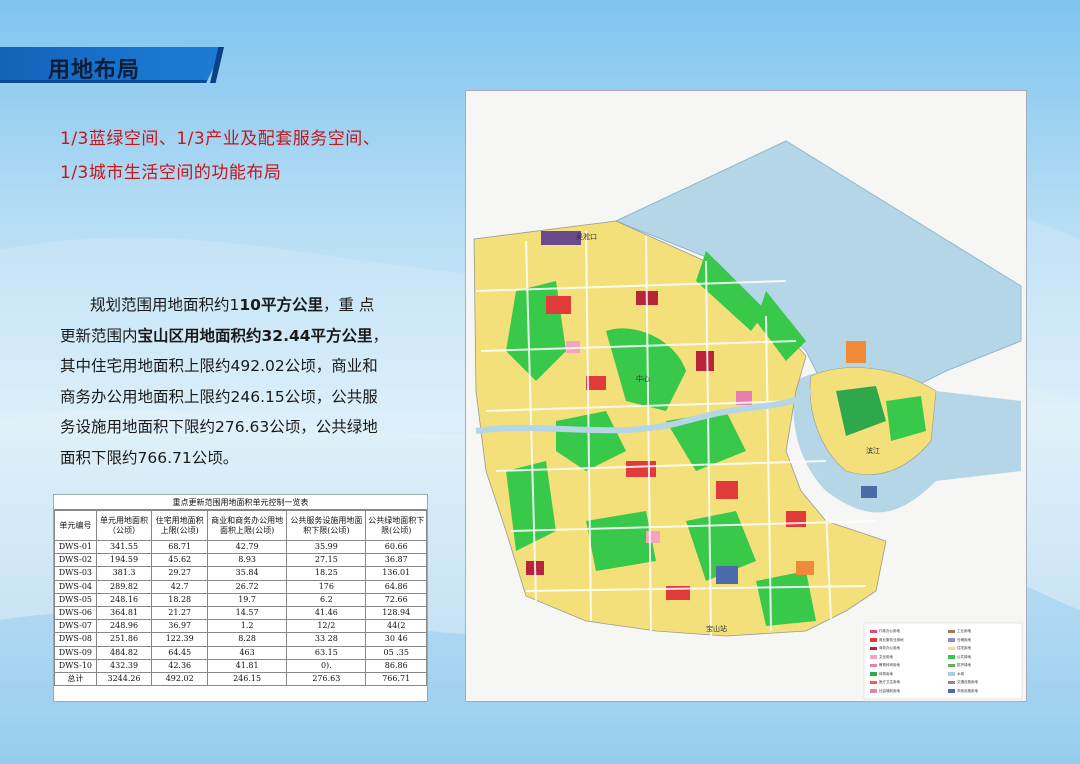 This screenshot has height=764, width=1080. I want to click on table-cell: 60.66, so click(396, 547).